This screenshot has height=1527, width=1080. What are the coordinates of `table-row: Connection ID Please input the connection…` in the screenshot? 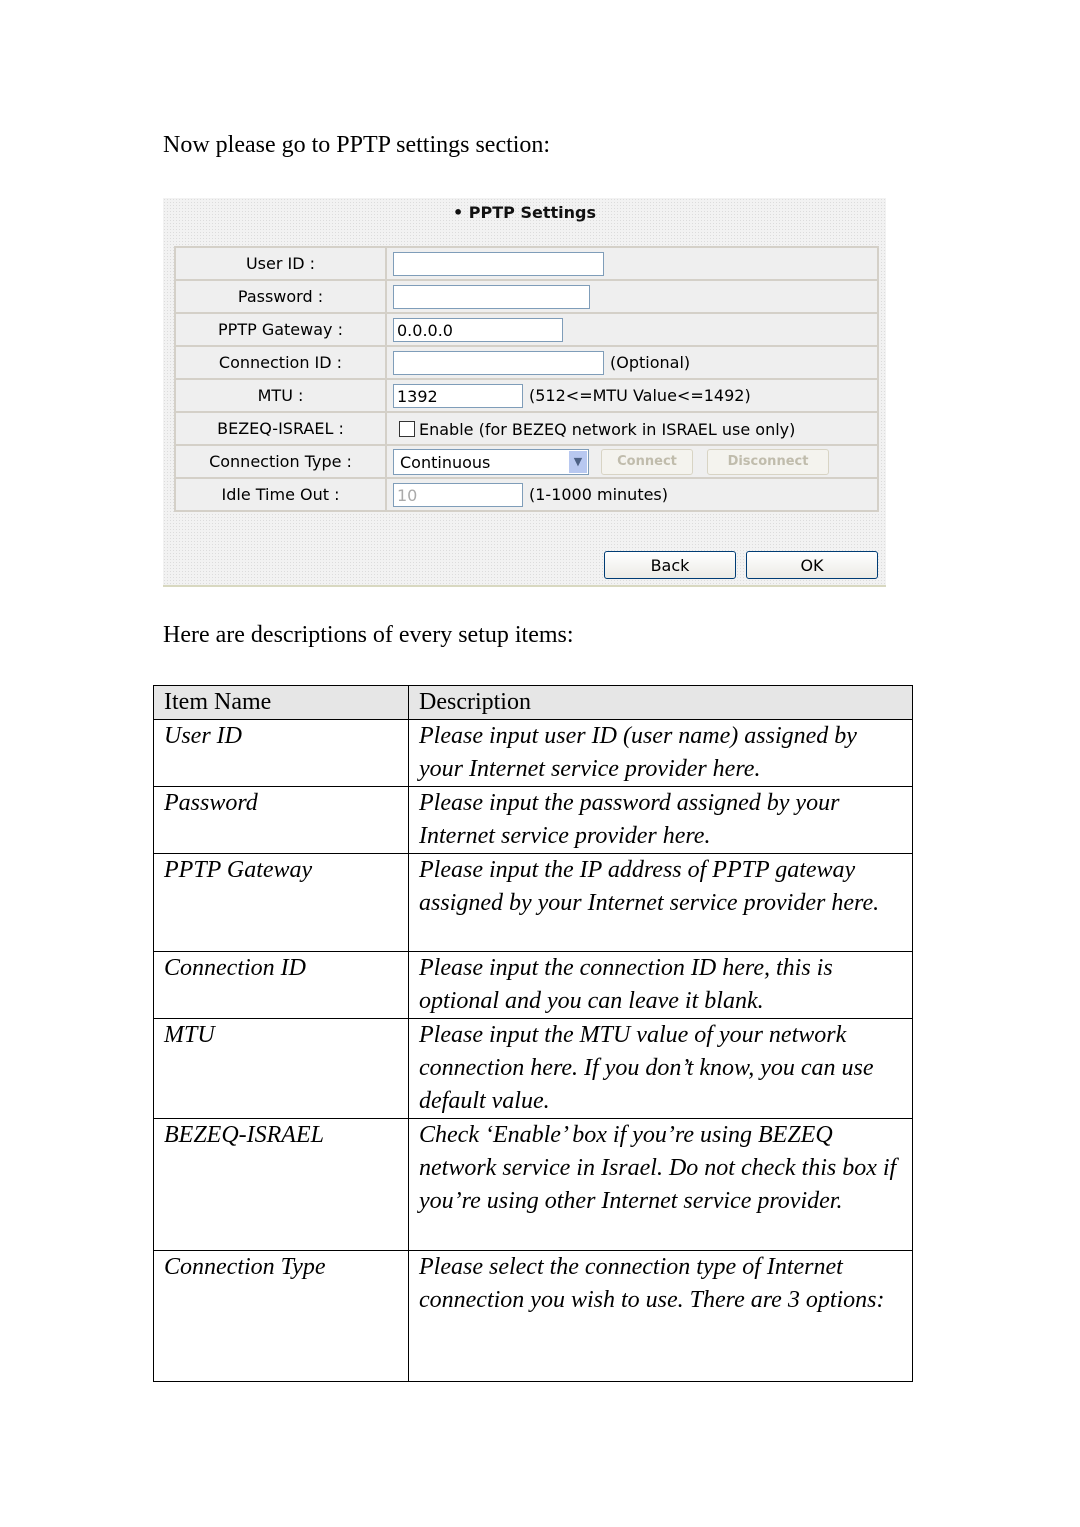 It's located at (533, 985).